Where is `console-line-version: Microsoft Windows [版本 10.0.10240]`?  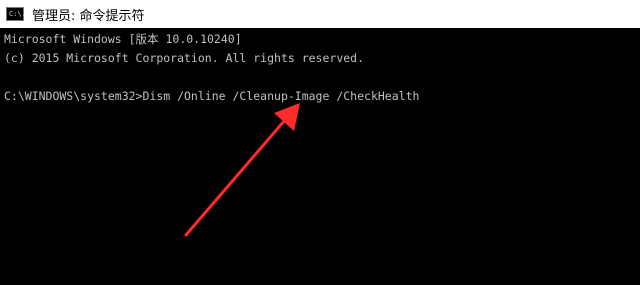 console-line-version: Microsoft Windows [版本 10.0.10240] is located at coordinates (123, 39).